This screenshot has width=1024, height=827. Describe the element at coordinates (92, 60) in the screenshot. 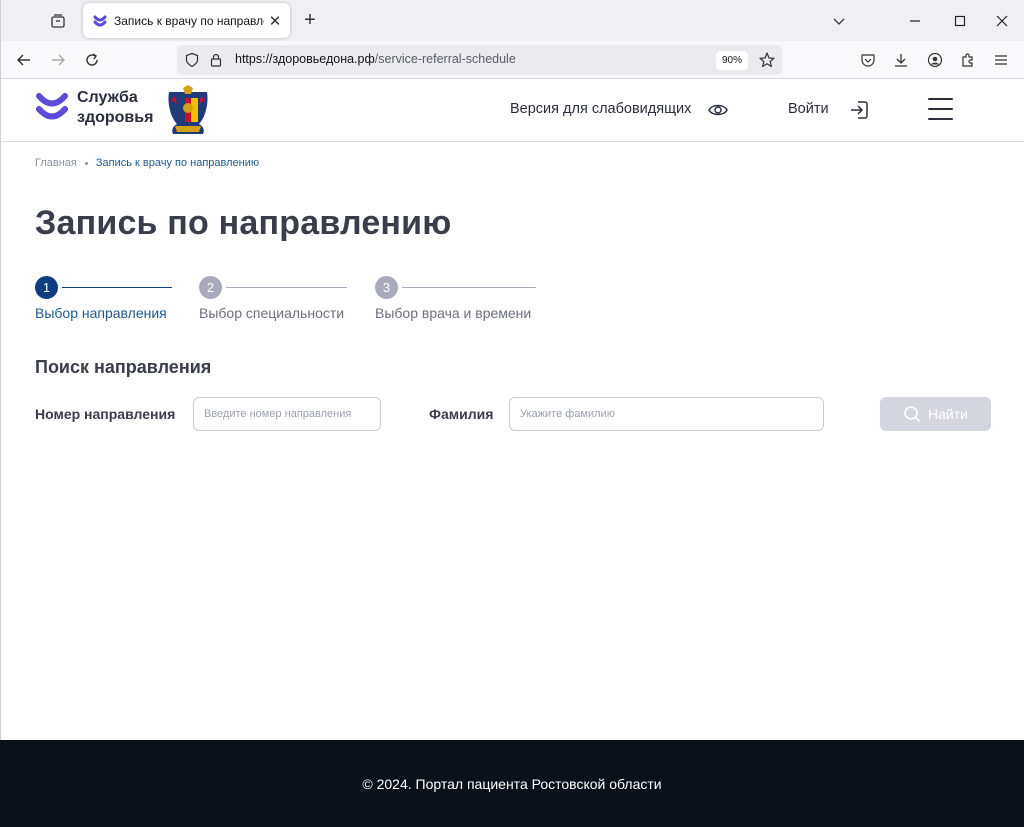

I see `reload-icon` at that location.